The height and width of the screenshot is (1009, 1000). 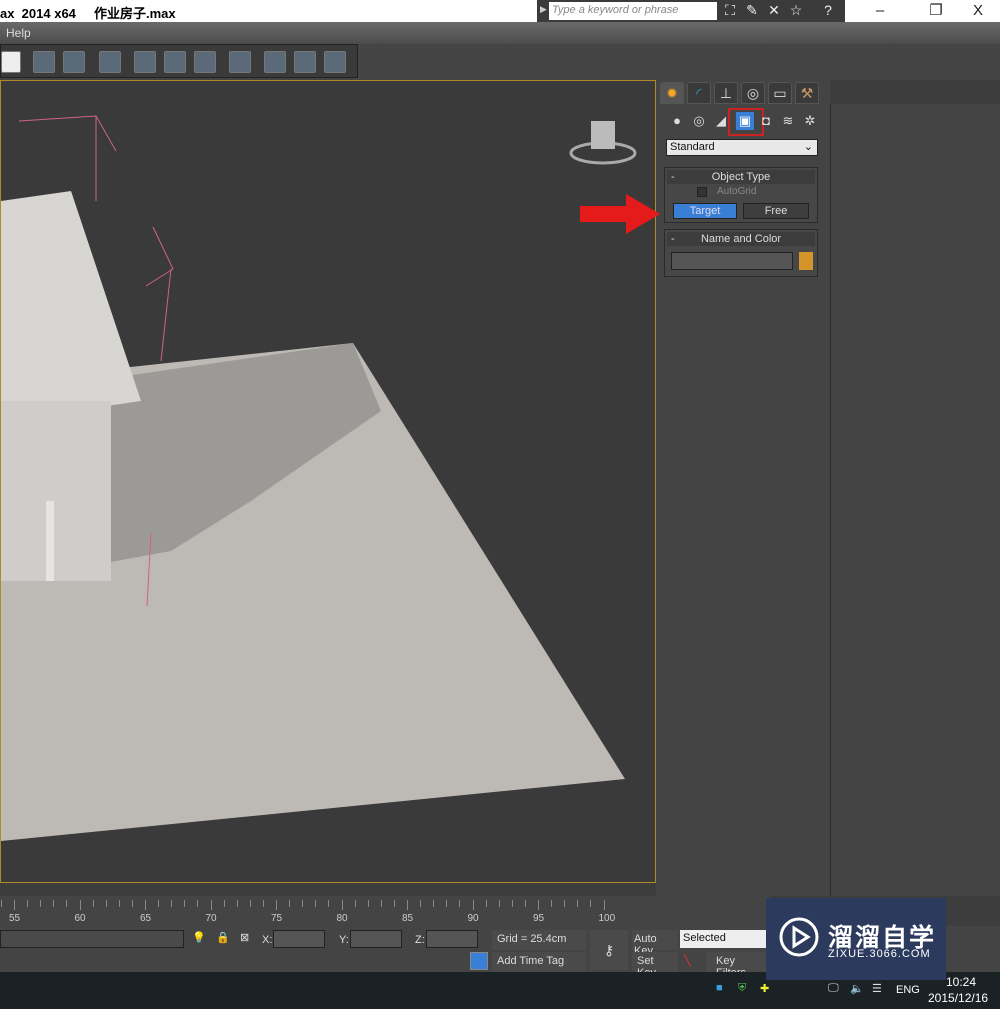 I want to click on prompt-line, so click(x=92, y=939).